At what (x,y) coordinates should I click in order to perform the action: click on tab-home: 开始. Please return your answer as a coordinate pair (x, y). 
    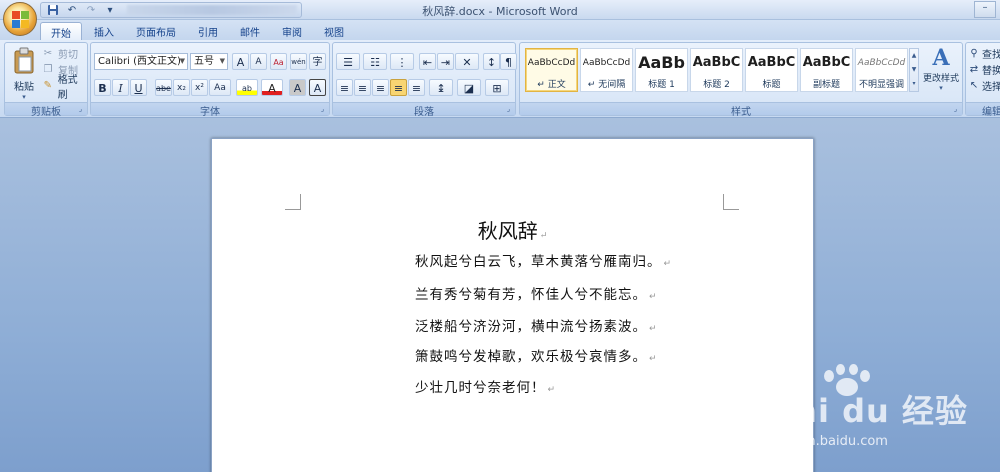
    Looking at the image, I should click on (61, 32).